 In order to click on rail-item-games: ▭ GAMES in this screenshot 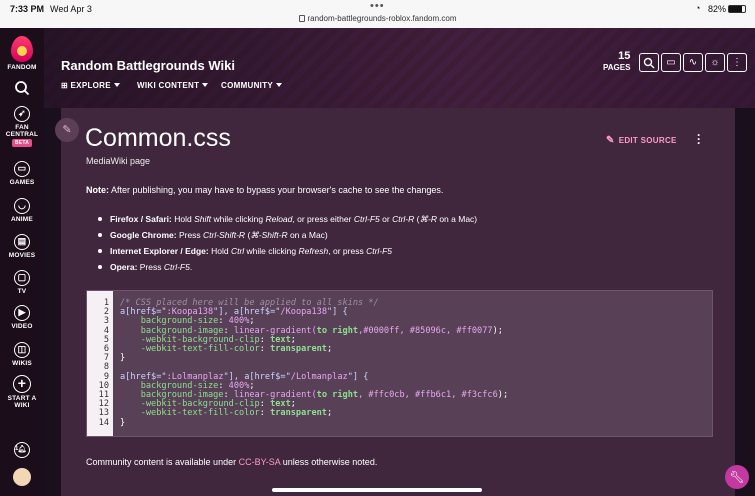, I will do `click(22, 173)`.